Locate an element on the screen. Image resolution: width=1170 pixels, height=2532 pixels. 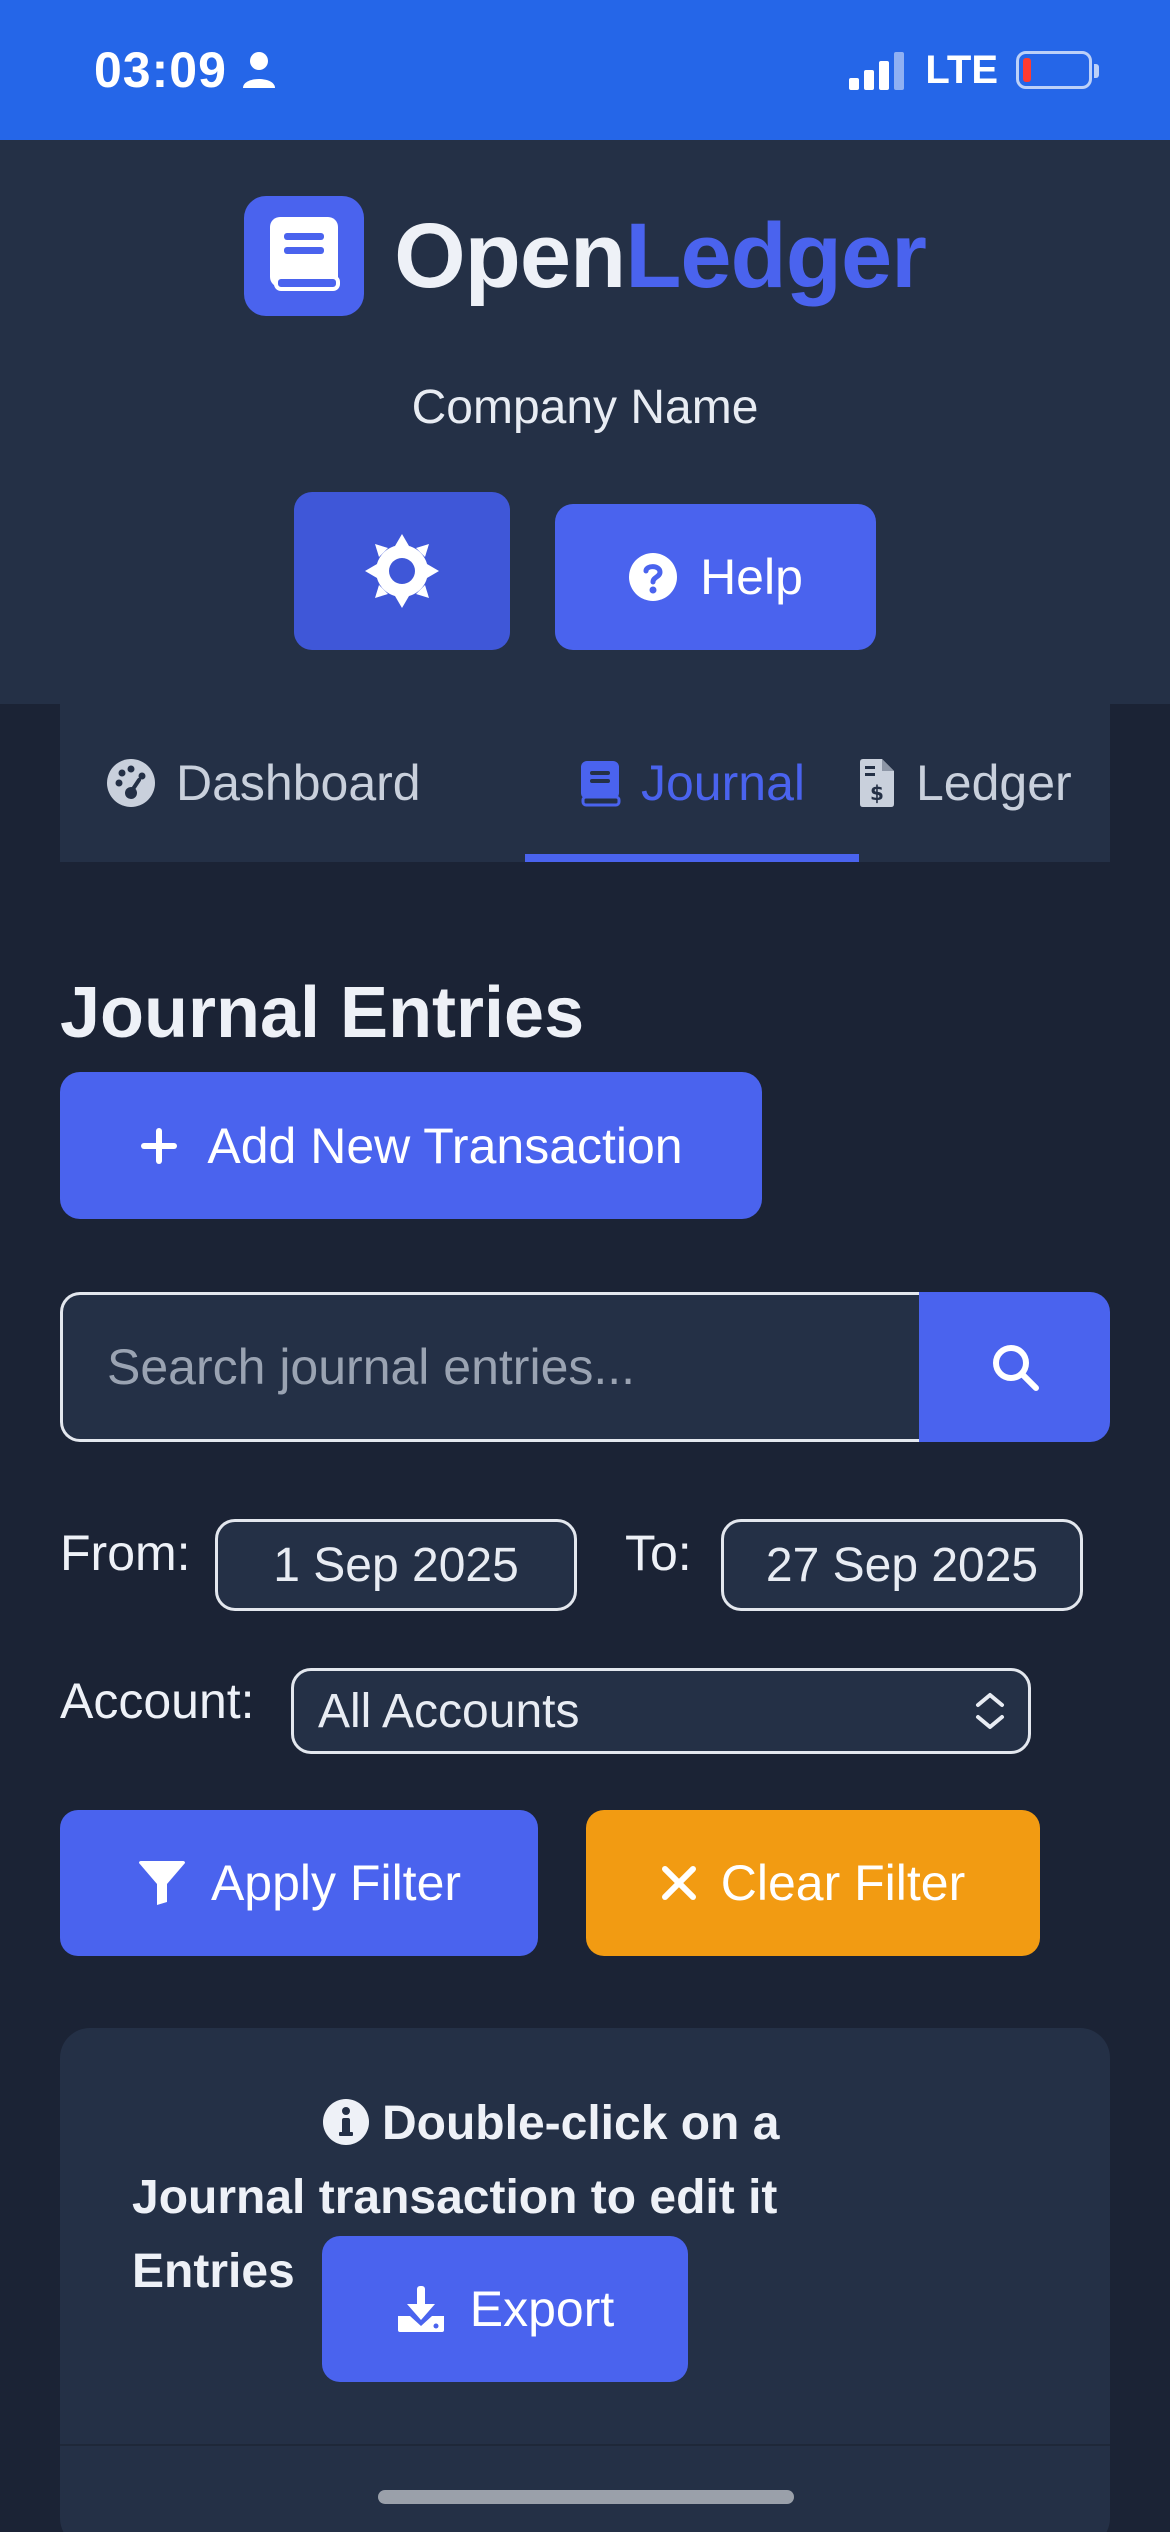
brand-name-part2: Ledger is located at coordinates (776, 255).